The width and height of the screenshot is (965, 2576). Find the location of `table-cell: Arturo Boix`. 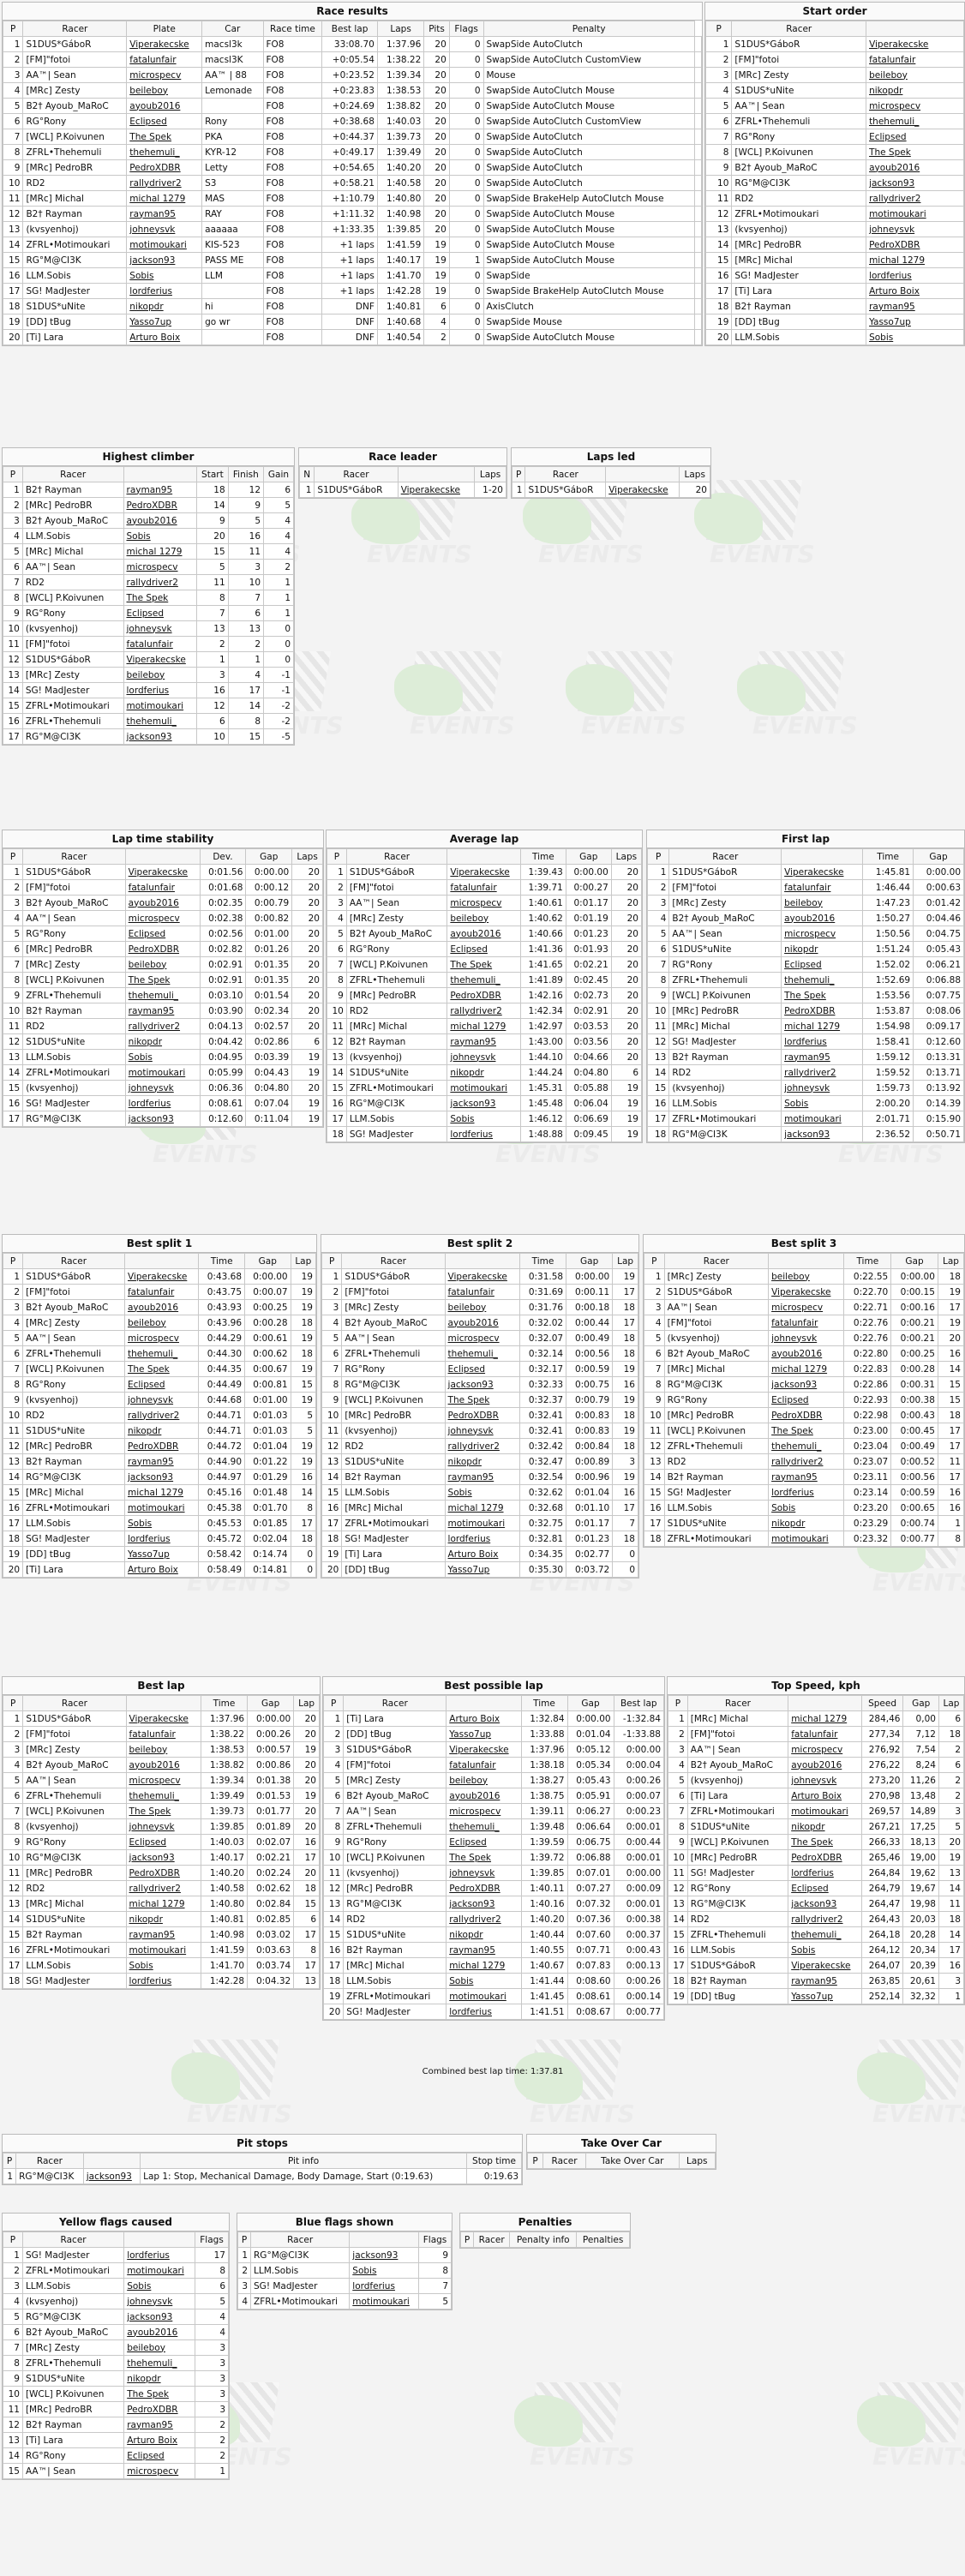

table-cell: Arturo Boix is located at coordinates (161, 1569).